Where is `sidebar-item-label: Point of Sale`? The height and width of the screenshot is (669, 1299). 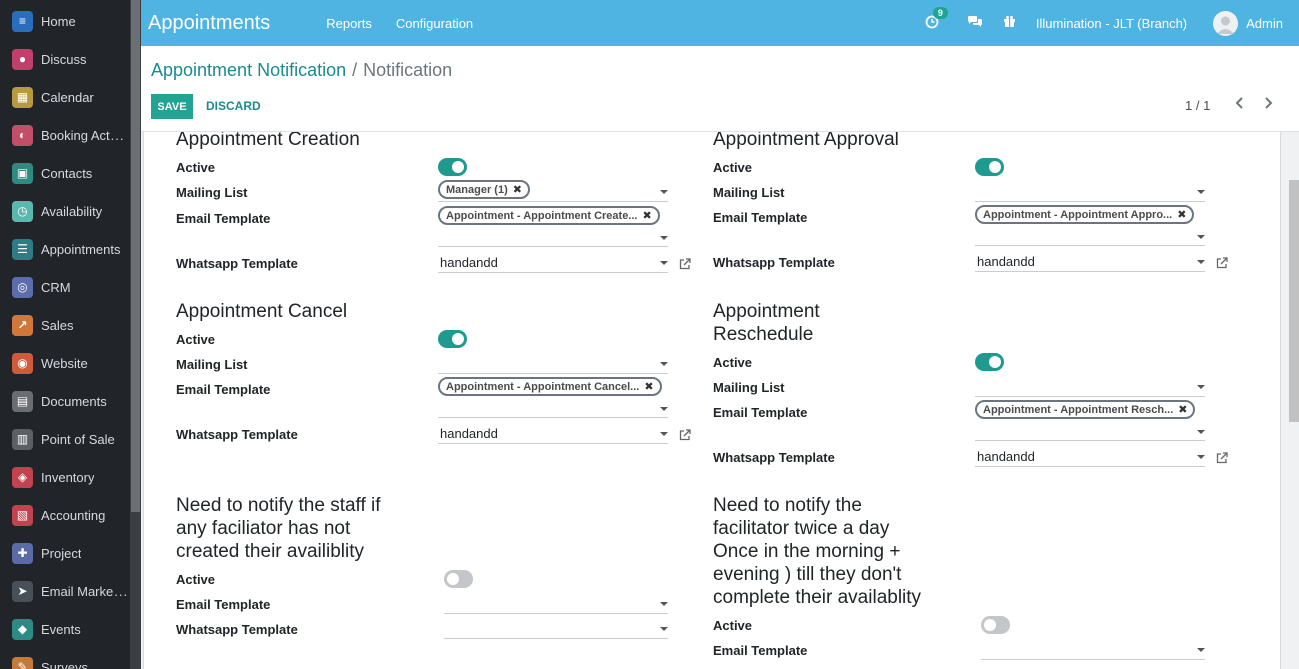 sidebar-item-label: Point of Sale is located at coordinates (78, 439).